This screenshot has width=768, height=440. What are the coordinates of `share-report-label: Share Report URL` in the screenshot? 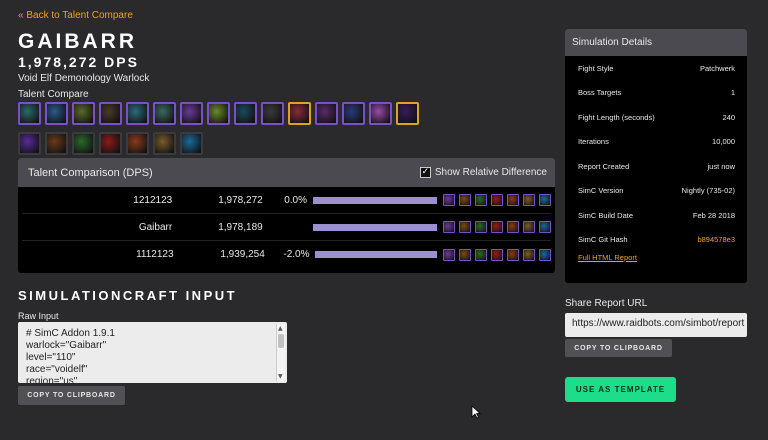 It's located at (606, 303).